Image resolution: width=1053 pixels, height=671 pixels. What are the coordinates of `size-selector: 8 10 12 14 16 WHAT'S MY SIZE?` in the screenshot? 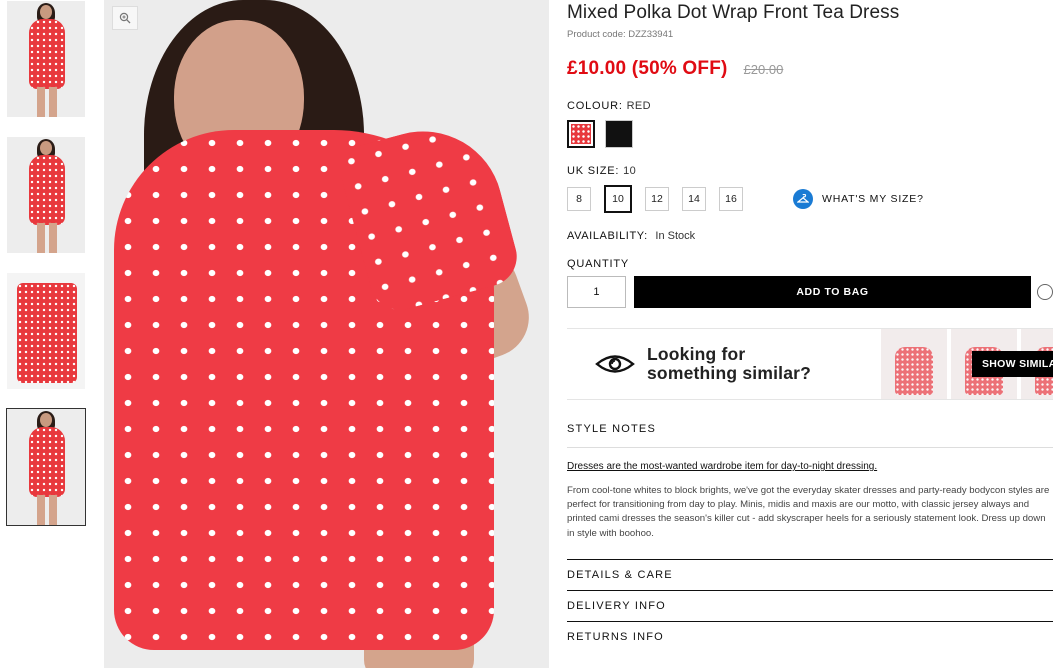 It's located at (810, 199).